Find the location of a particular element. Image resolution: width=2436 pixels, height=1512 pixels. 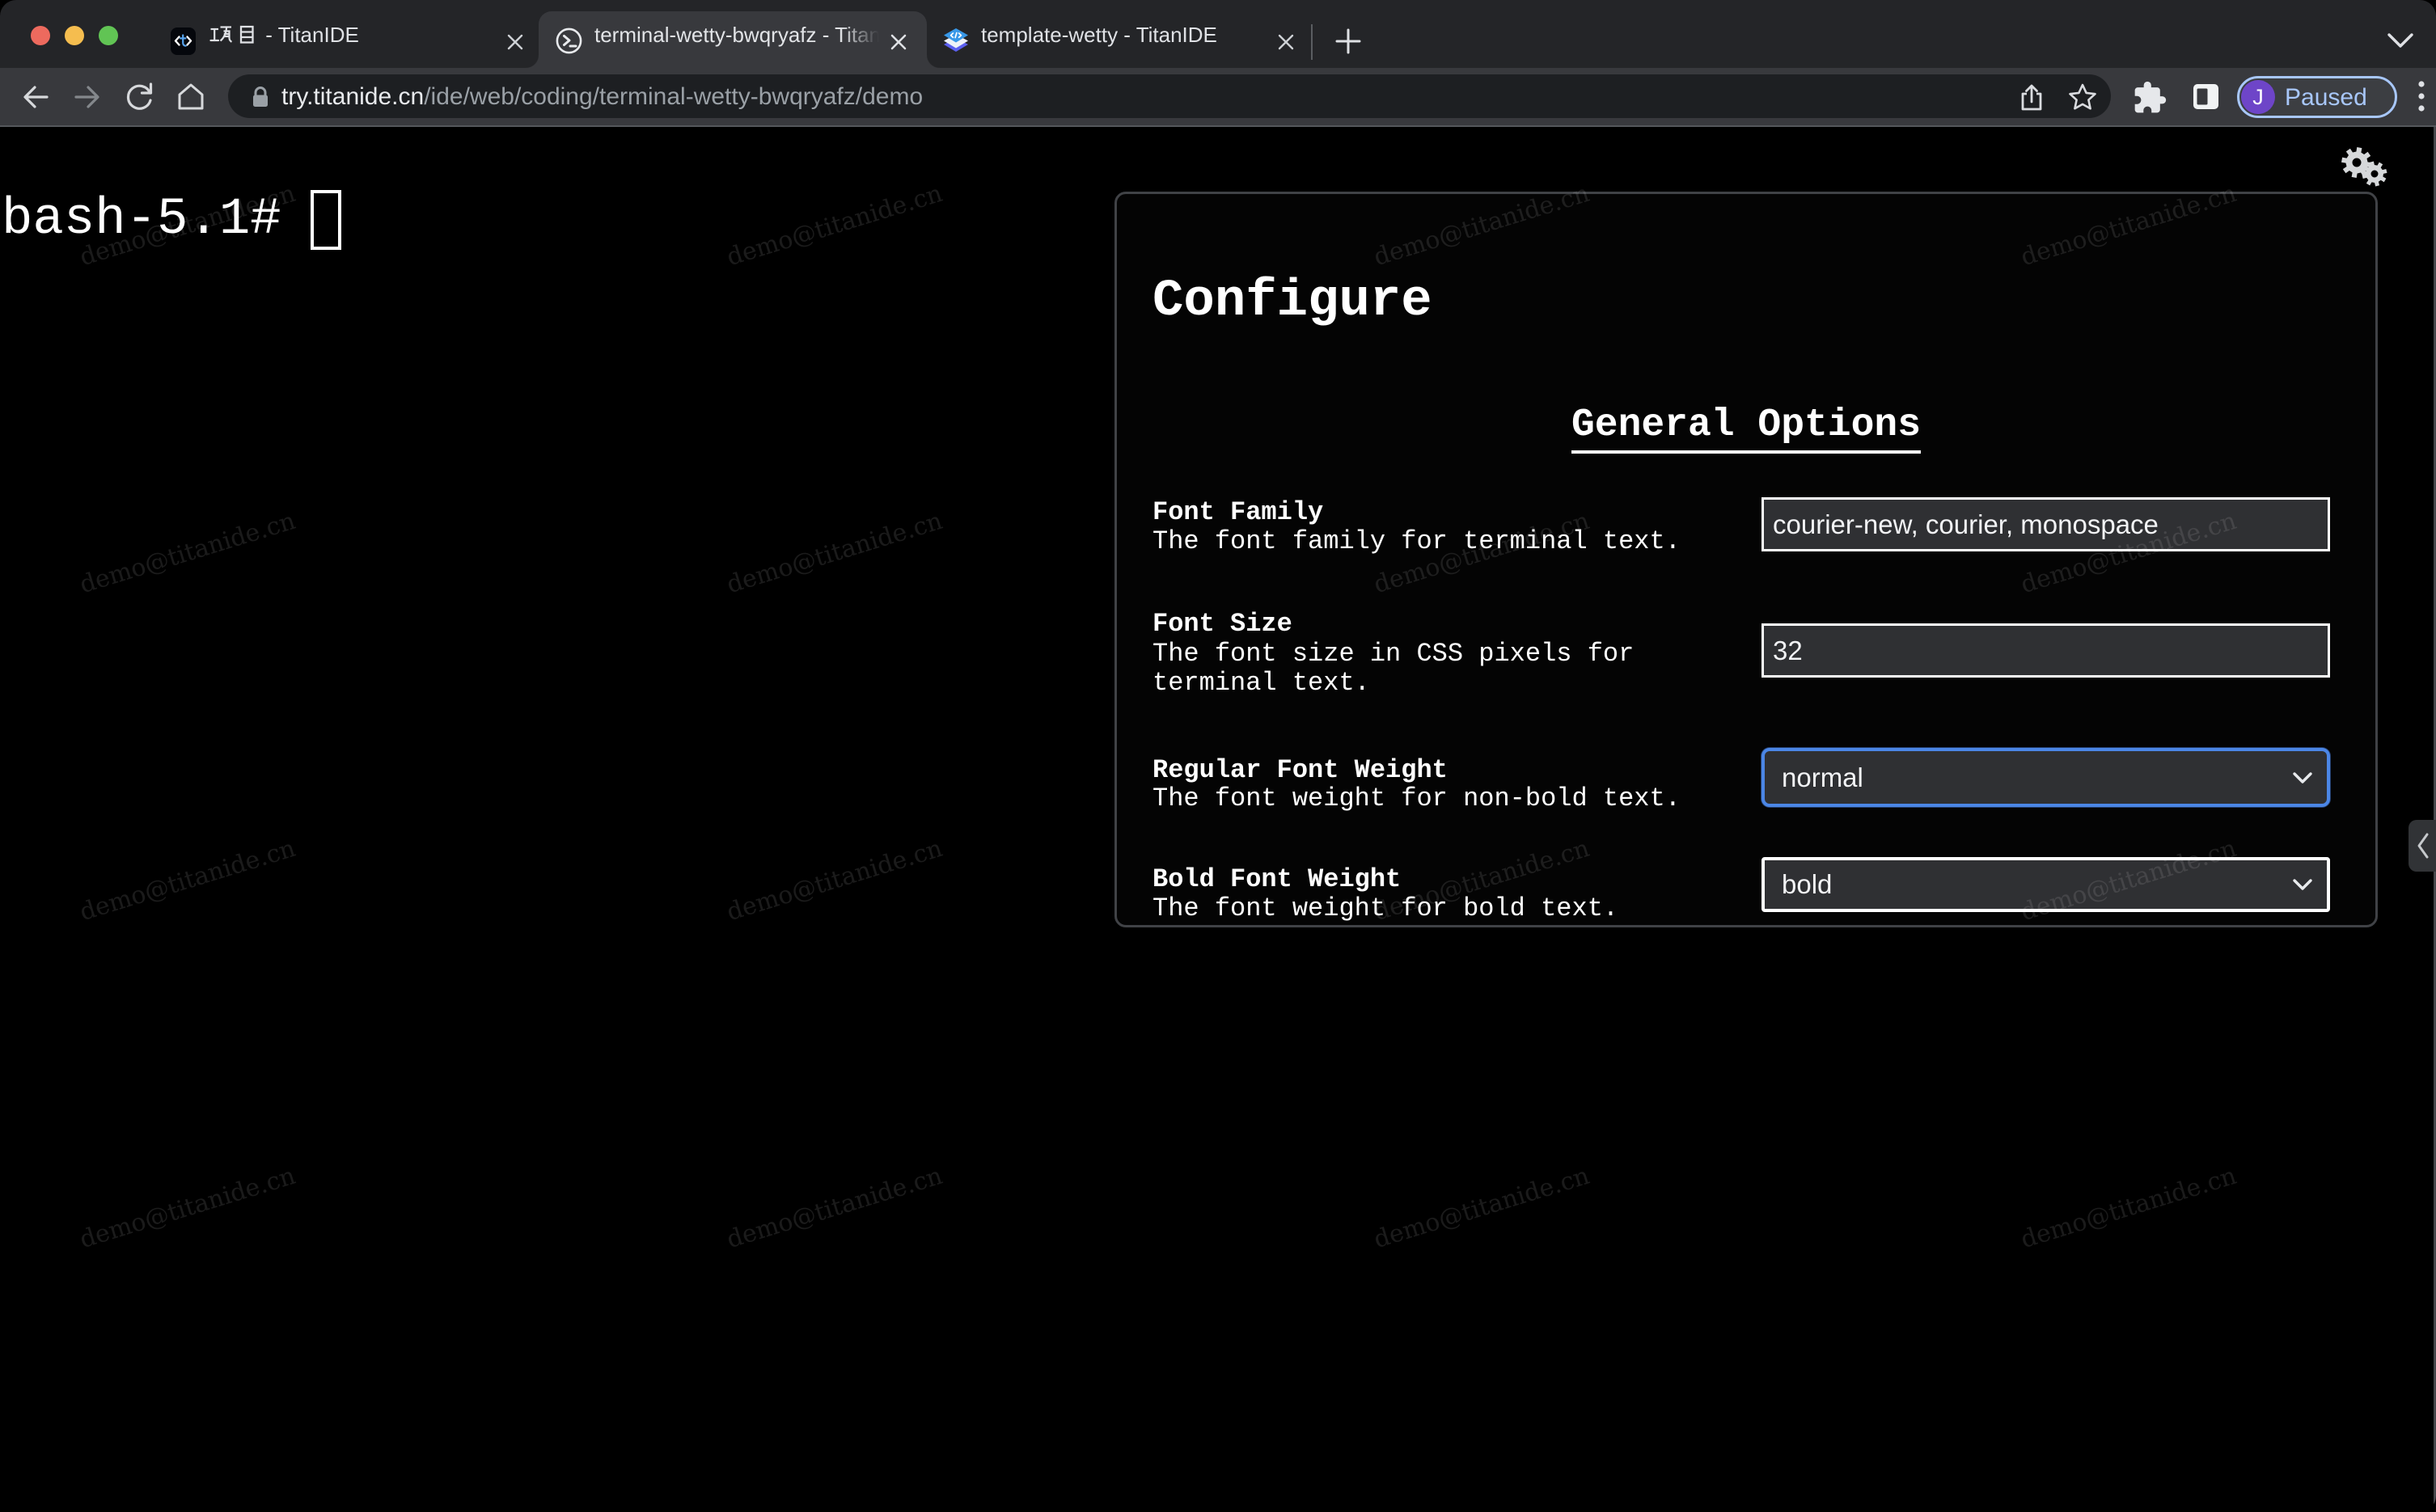

tab-title: template-wetty - TitanIDE is located at coordinates (1099, 35).